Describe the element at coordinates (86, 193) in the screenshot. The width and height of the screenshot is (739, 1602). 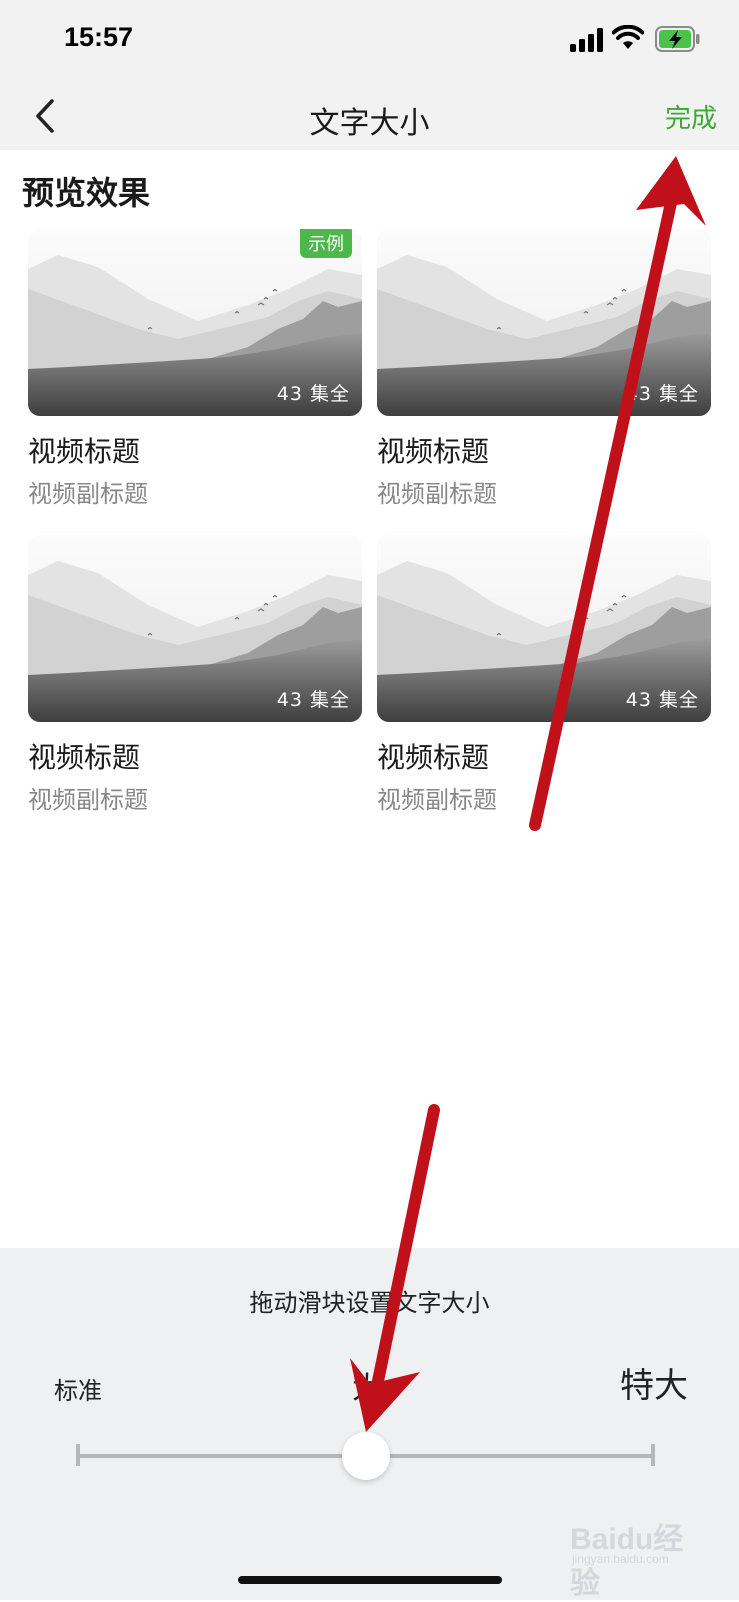
I see `preview-heading: 预览效果` at that location.